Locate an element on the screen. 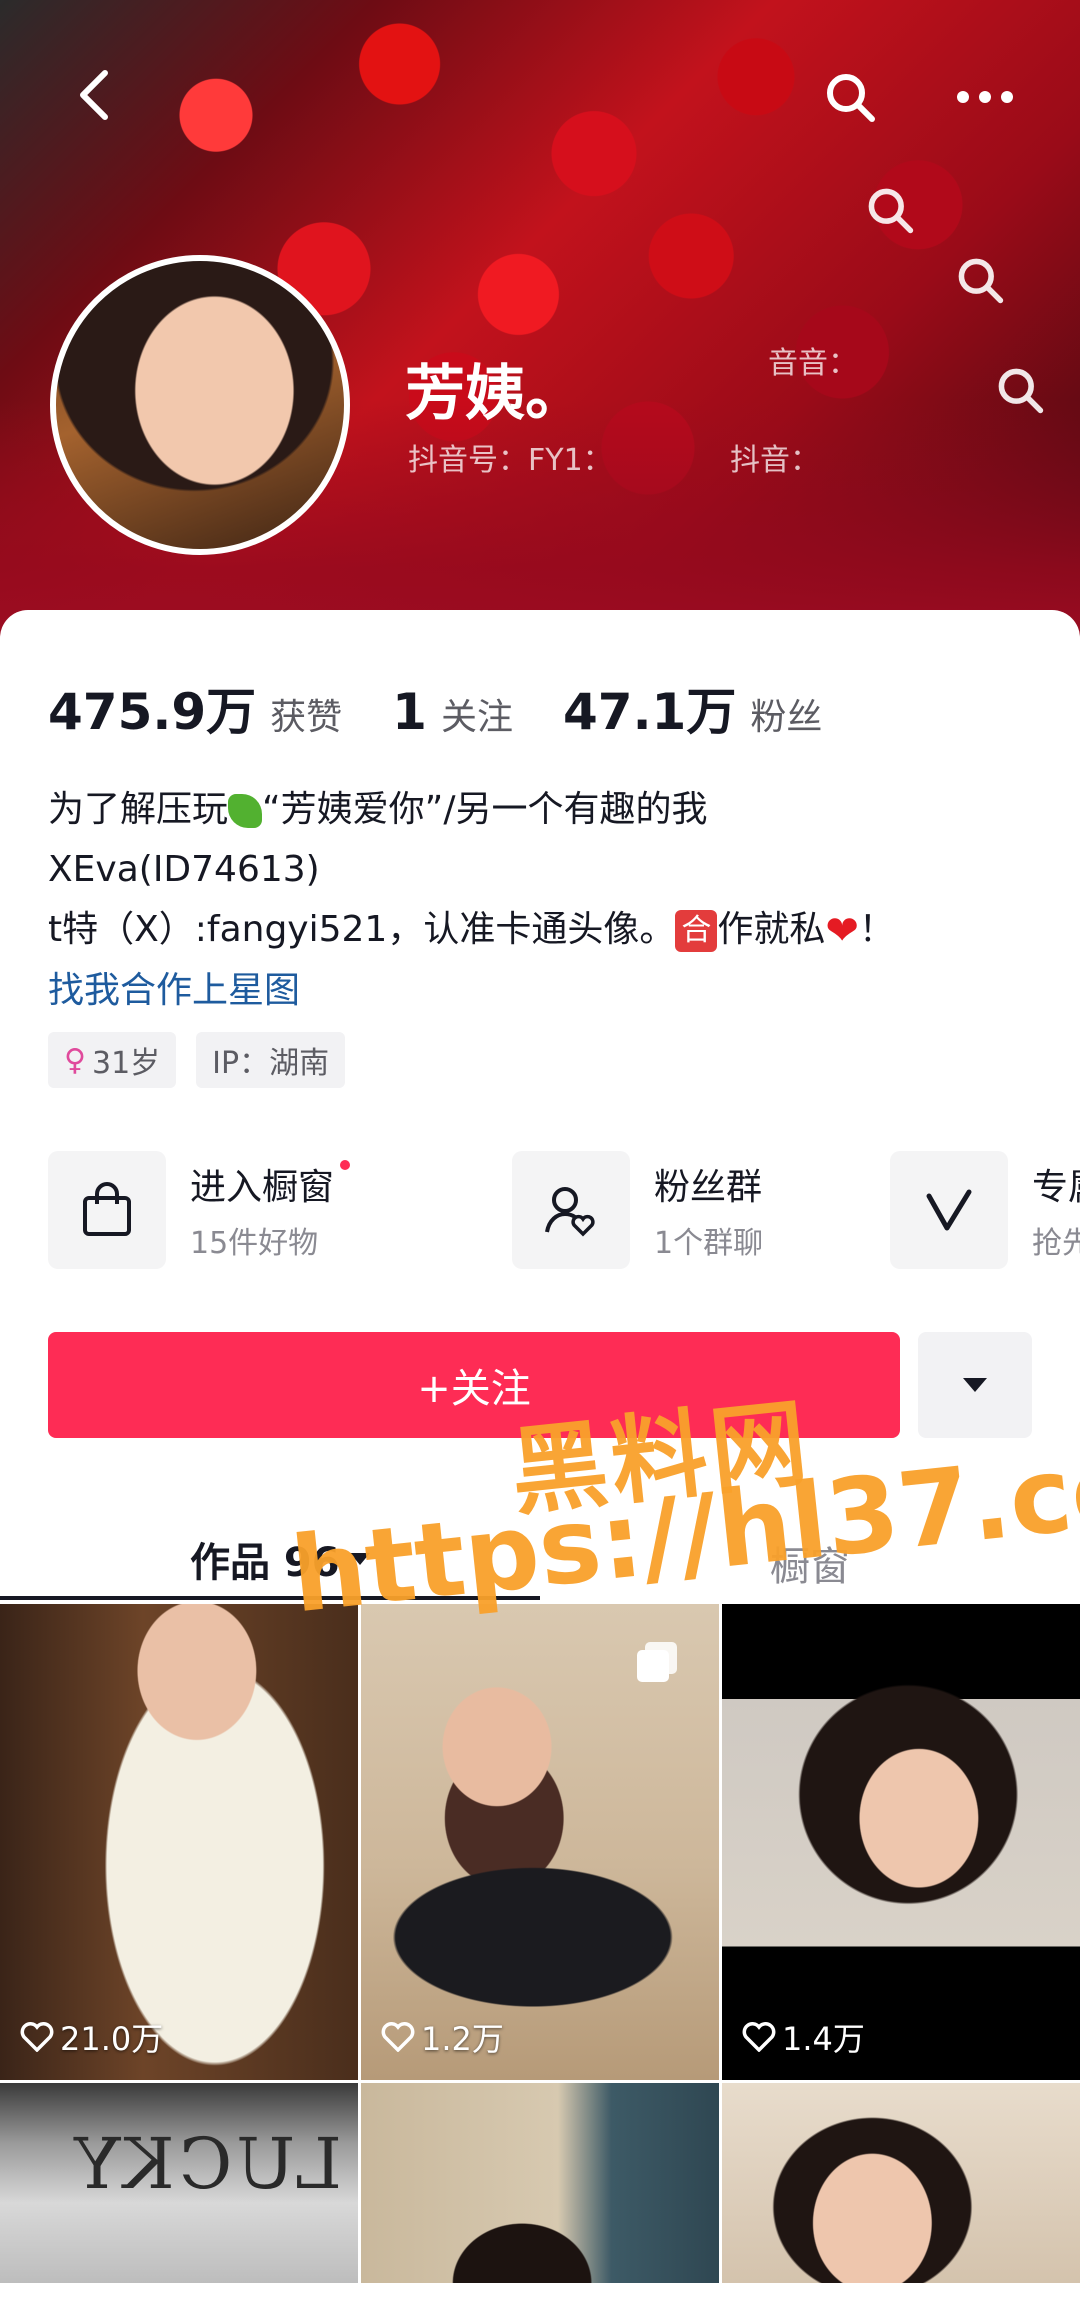 The width and height of the screenshot is (1080, 2314). heart-emoji-icon: ❤ is located at coordinates (842, 931).